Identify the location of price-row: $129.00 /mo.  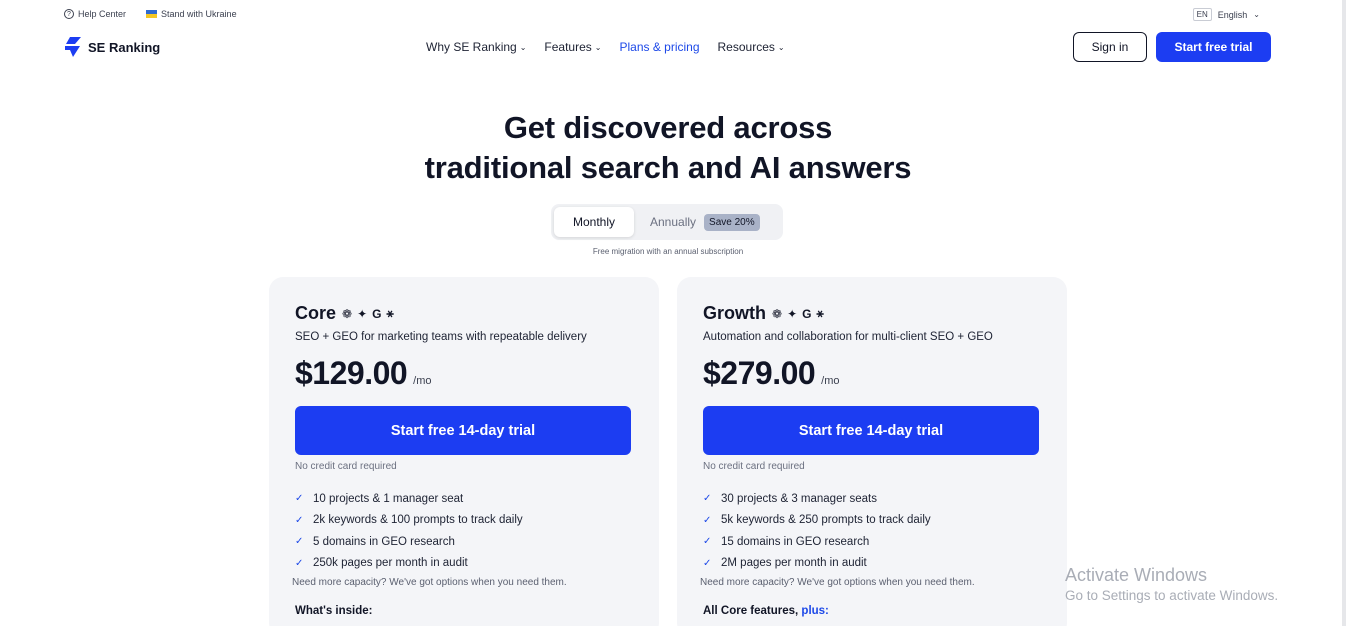
(363, 373).